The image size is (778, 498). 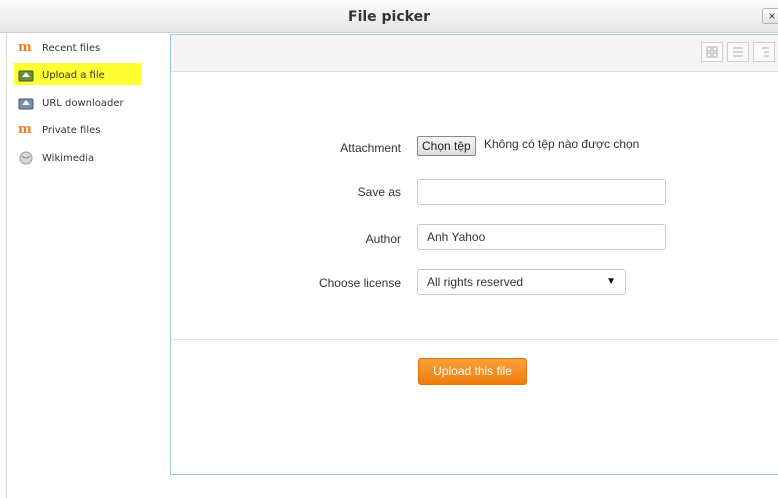 What do you see at coordinates (474, 53) in the screenshot?
I see `view-toolbar` at bounding box center [474, 53].